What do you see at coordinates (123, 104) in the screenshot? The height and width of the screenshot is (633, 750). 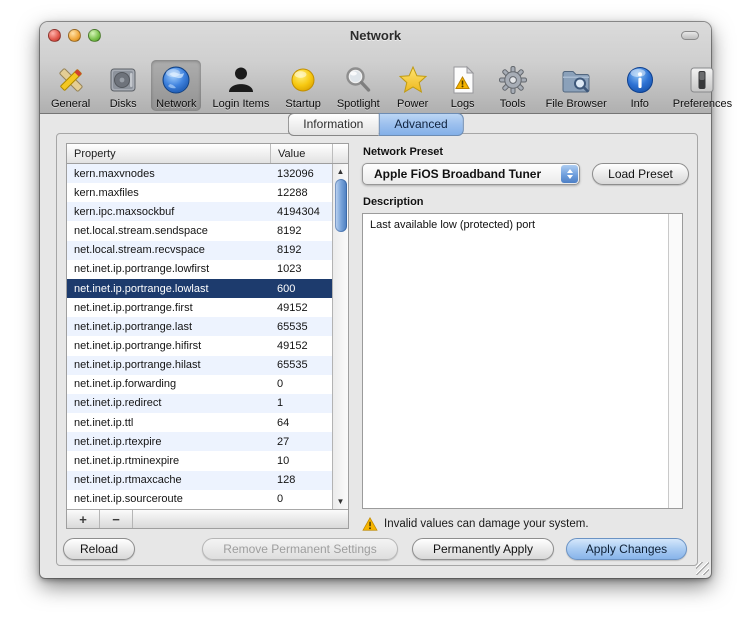 I see `toolbar-item-label: Disks` at bounding box center [123, 104].